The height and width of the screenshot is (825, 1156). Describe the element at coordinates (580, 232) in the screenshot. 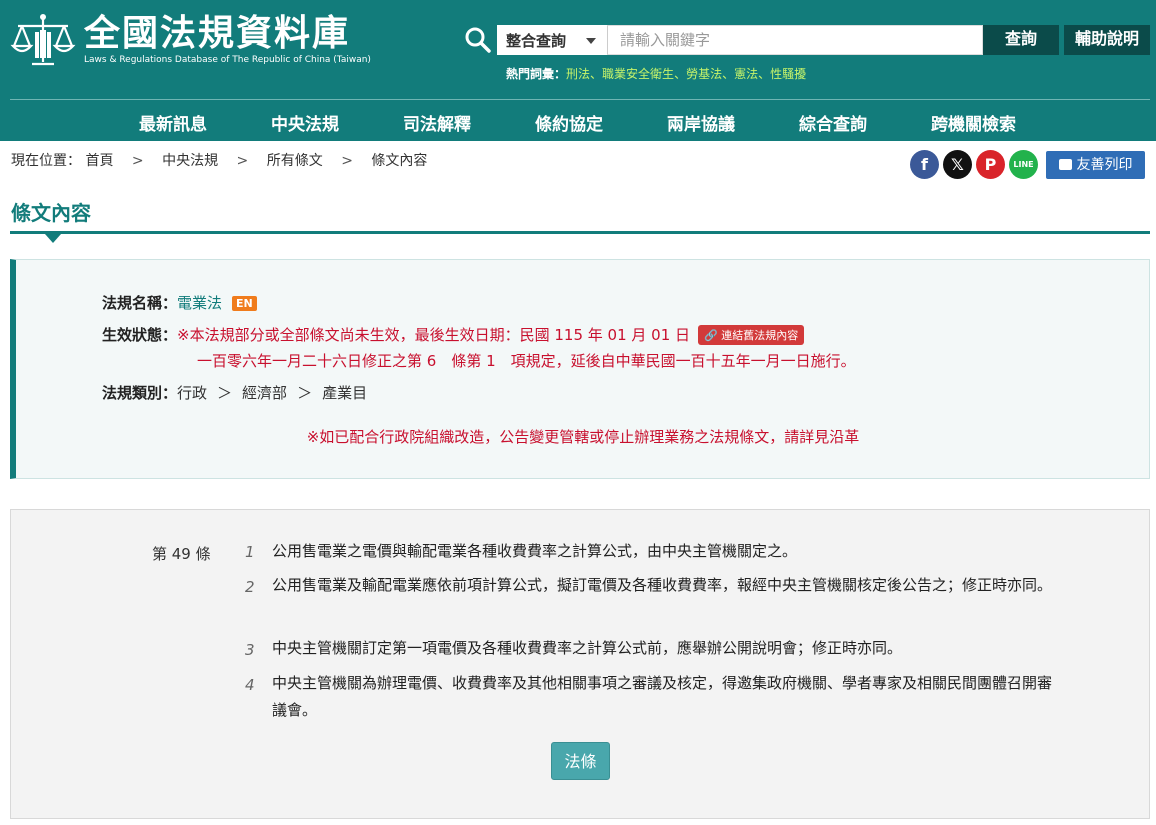

I see `title-divider` at that location.